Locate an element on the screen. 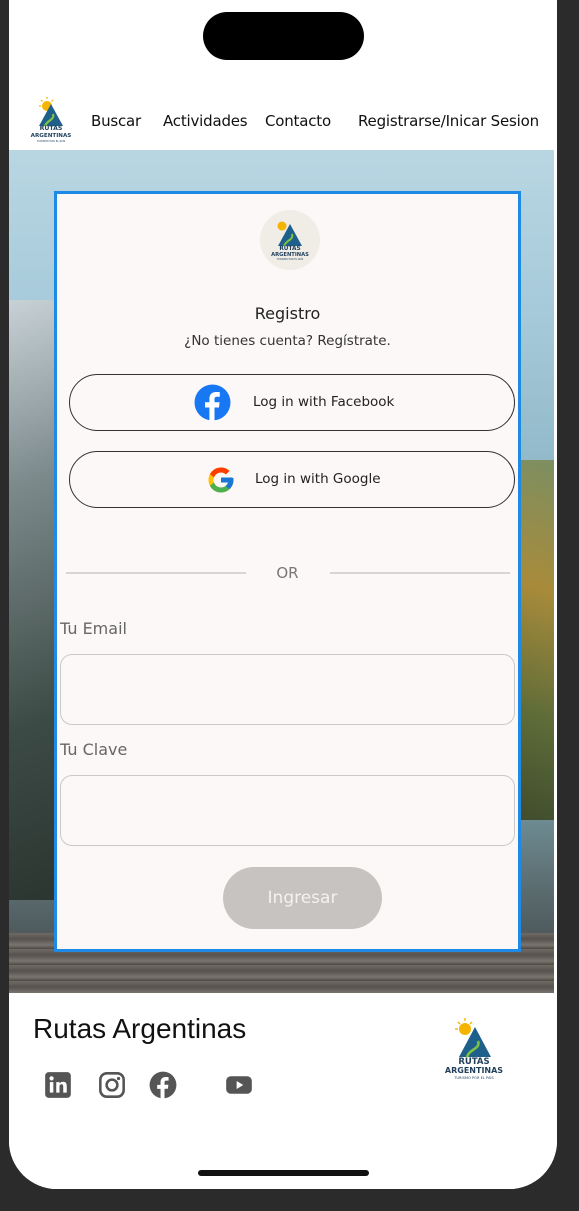 This screenshot has height=1211, width=579. nav-actividades: Actividades is located at coordinates (205, 121).